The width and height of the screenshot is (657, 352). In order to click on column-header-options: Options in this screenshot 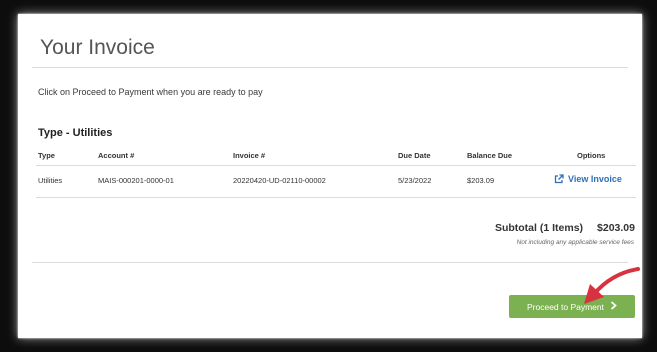, I will do `click(591, 155)`.